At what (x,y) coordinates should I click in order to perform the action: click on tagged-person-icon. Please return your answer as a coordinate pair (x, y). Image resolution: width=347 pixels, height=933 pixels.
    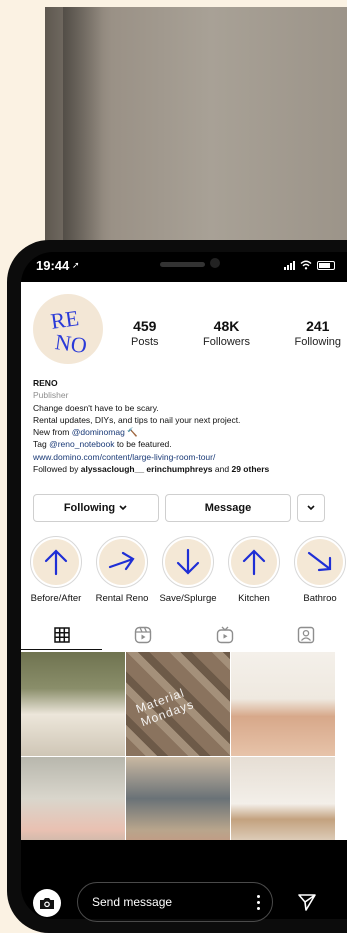
    Looking at the image, I should click on (306, 635).